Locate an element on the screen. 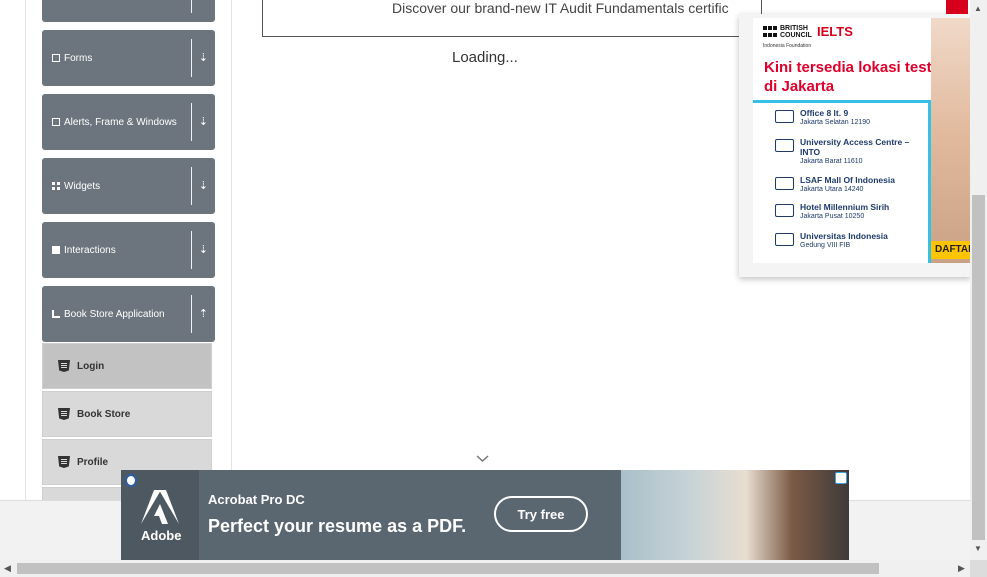  sidebar-group-elements: ⇣ is located at coordinates (128, 11).